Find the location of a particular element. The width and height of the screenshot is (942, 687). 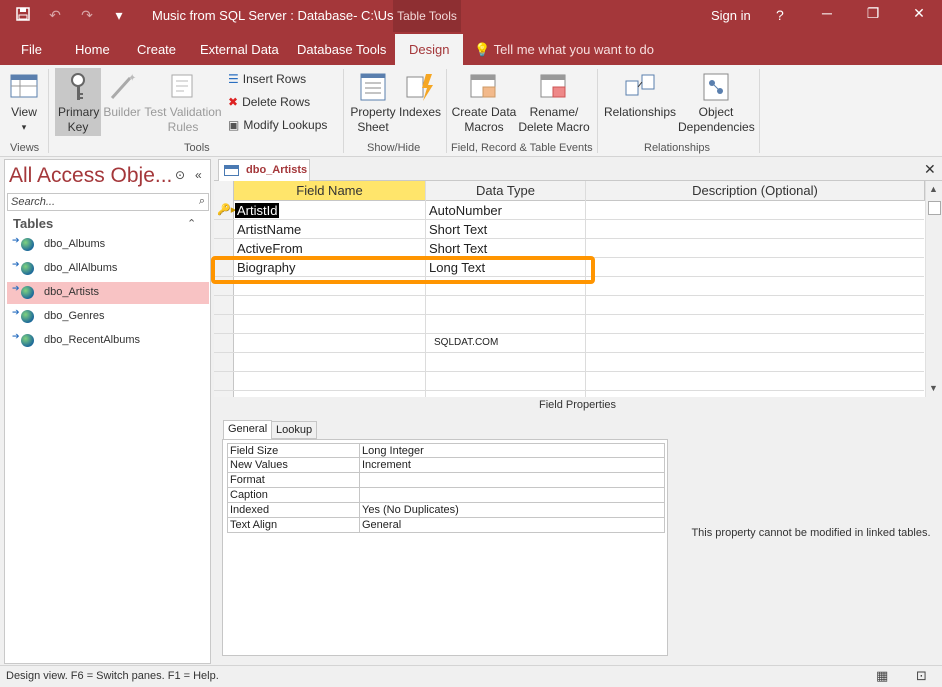

column-header-field-name: Field Name is located at coordinates (330, 191).